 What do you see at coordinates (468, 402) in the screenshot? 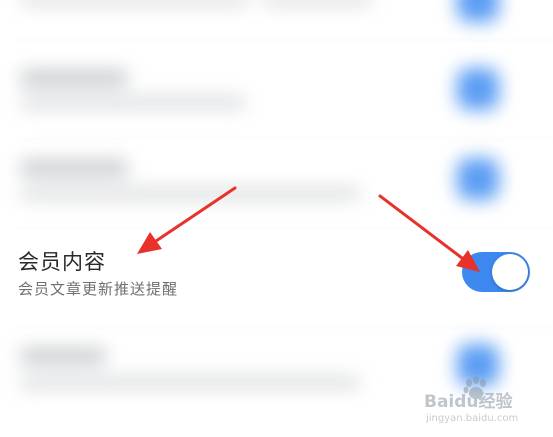
I see `watermark-text: Baidu经验` at bounding box center [468, 402].